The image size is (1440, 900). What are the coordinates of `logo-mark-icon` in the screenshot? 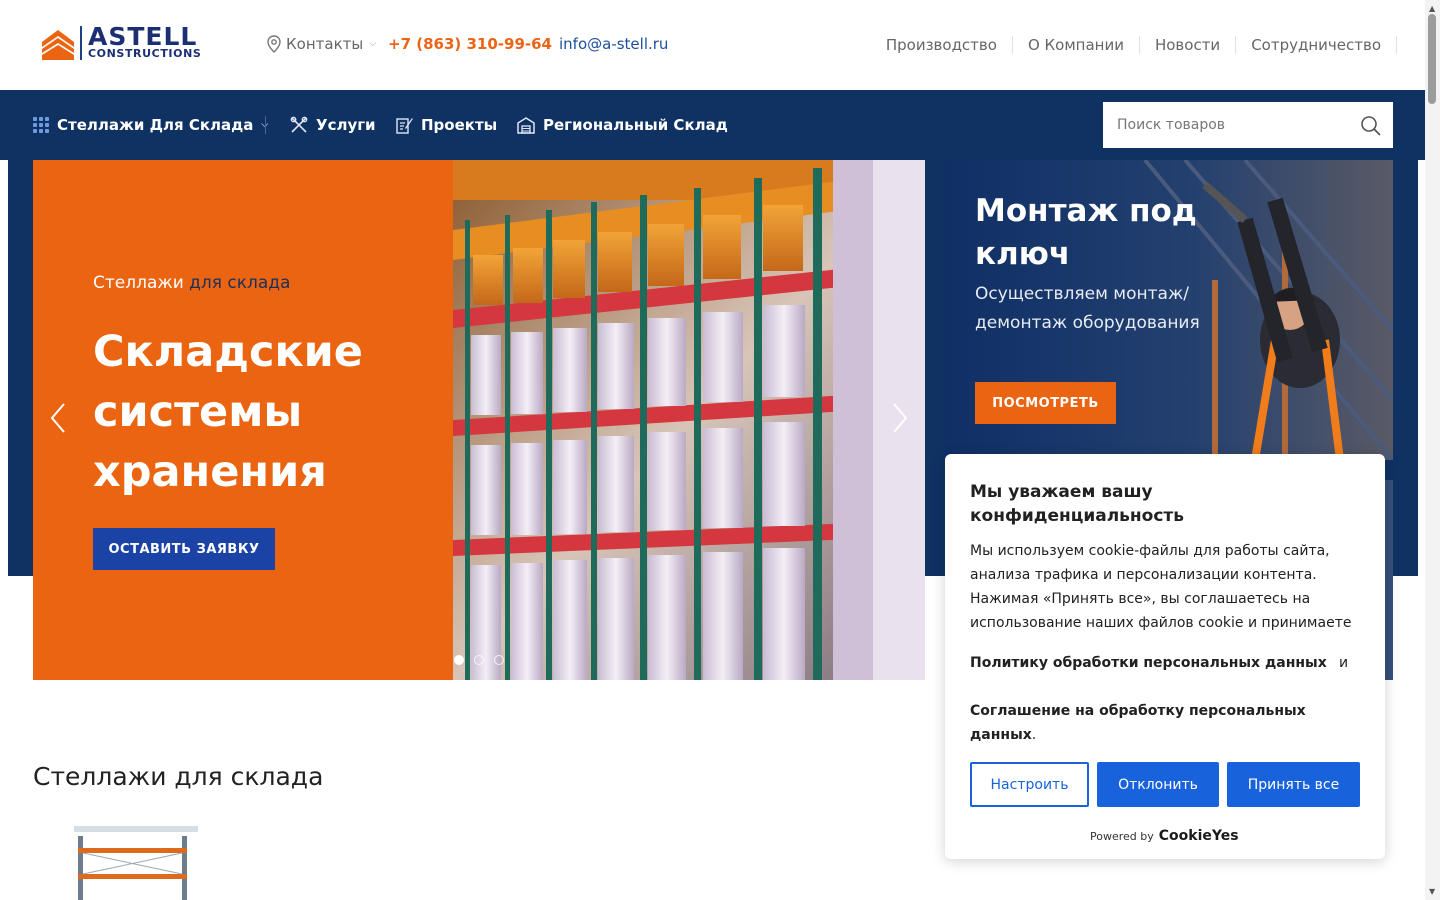 It's located at (58, 45).